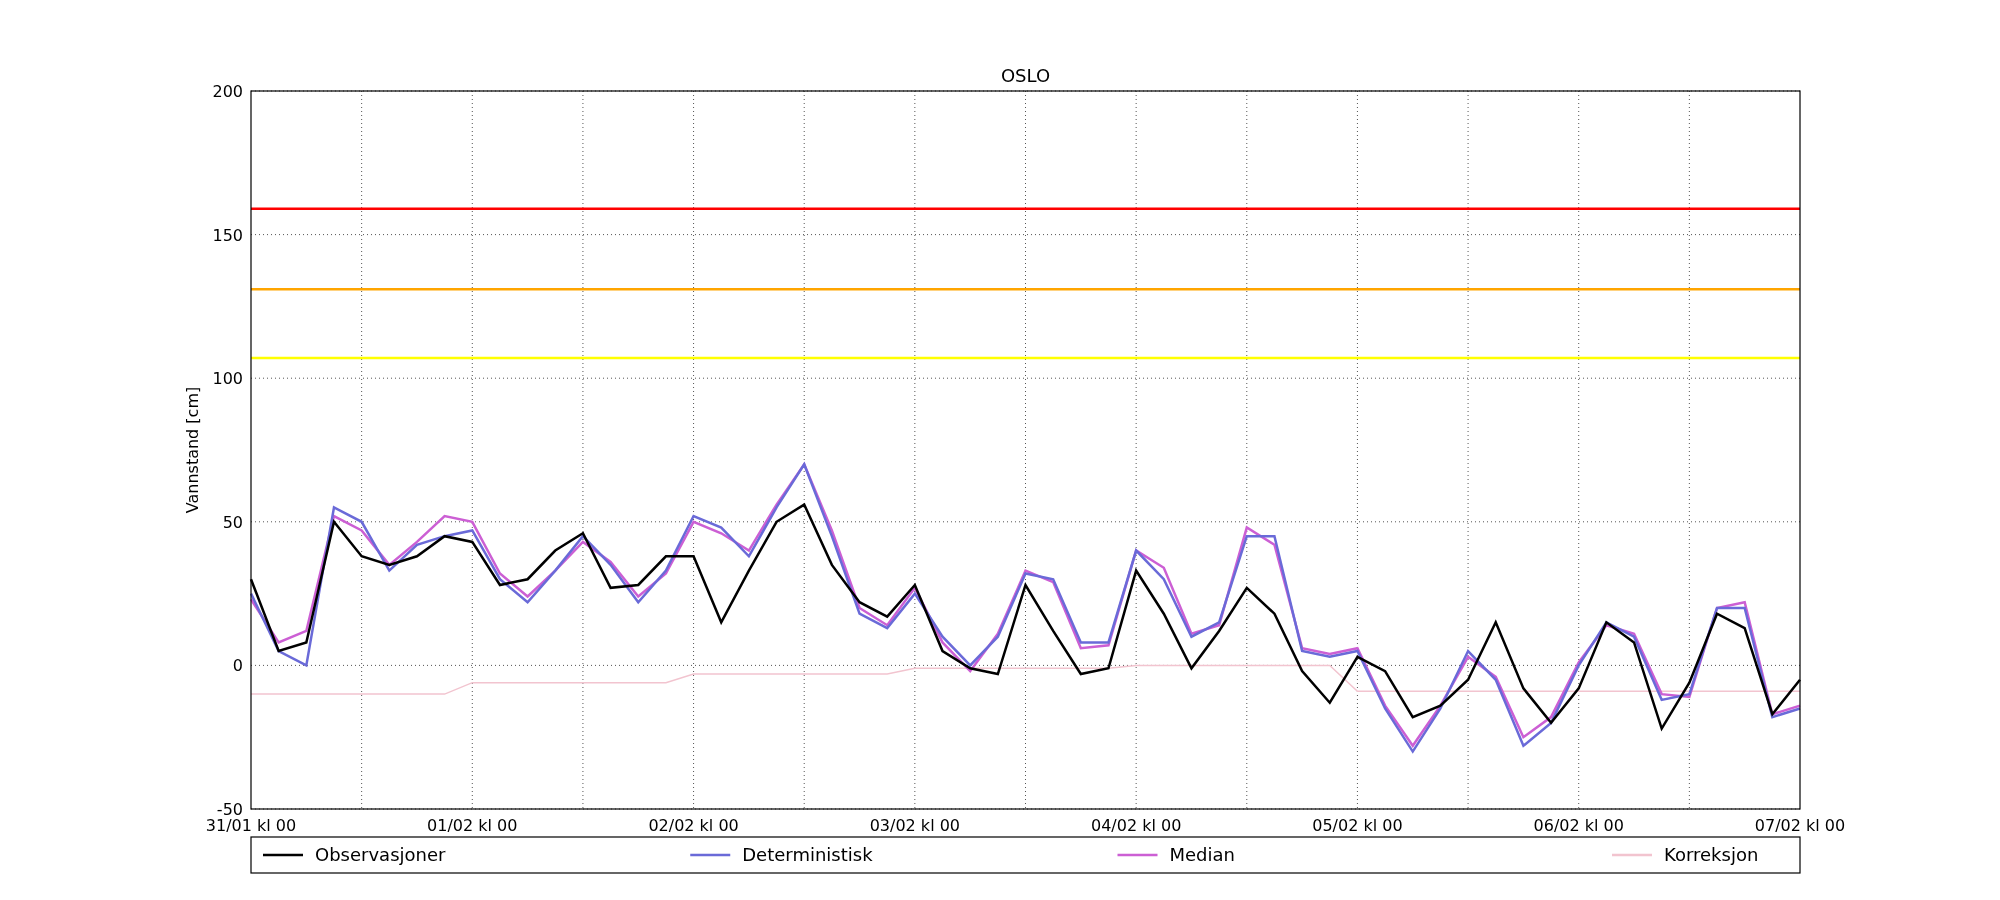 The height and width of the screenshot is (900, 2000). I want to click on y-tick-label: 100, so click(227, 379).